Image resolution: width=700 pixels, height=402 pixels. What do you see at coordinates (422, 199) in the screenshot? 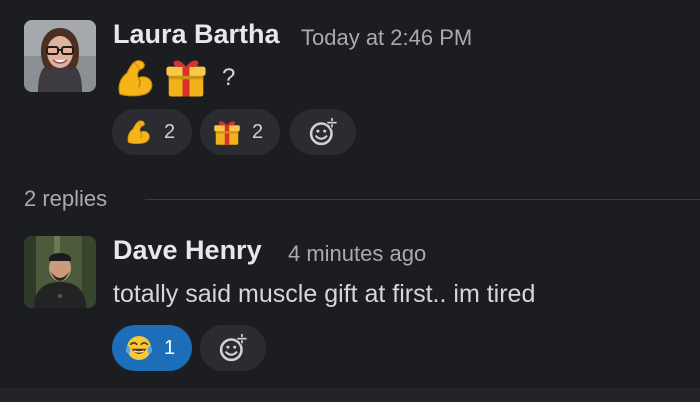
I see `replies-divider` at bounding box center [422, 199].